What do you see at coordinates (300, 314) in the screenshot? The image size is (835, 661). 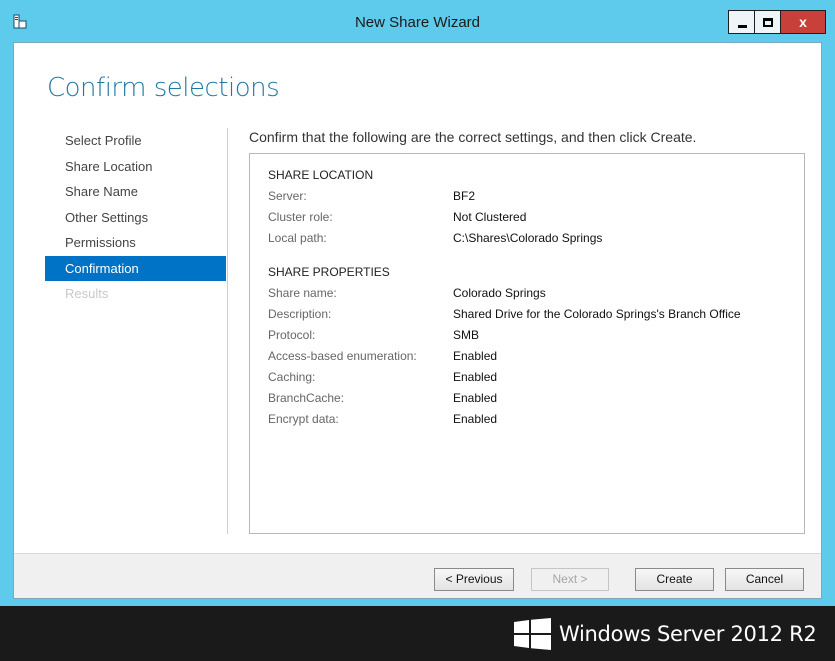 I see `summary-label: Description:` at bounding box center [300, 314].